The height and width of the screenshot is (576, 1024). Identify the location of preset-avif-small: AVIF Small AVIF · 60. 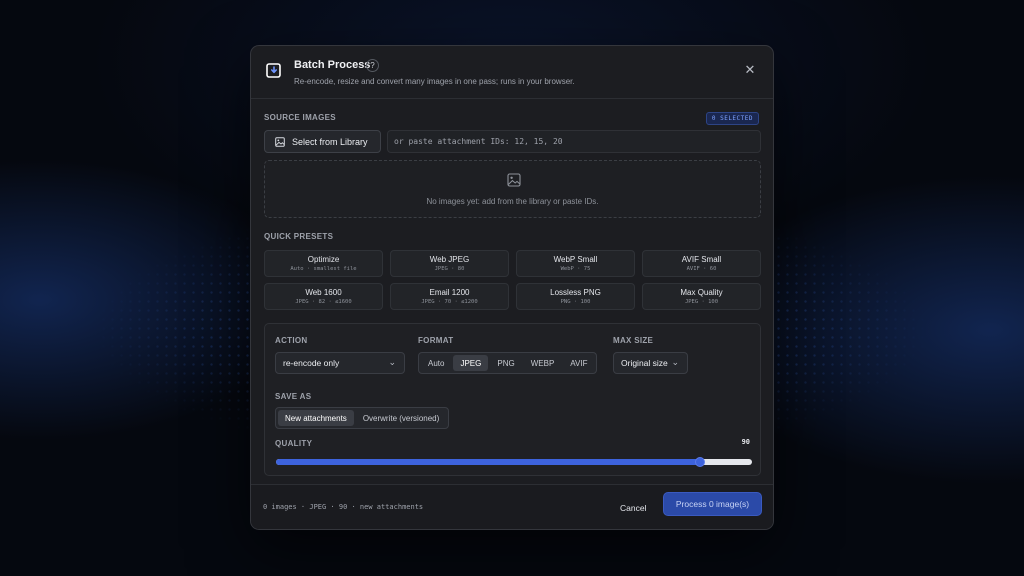
(701, 263).